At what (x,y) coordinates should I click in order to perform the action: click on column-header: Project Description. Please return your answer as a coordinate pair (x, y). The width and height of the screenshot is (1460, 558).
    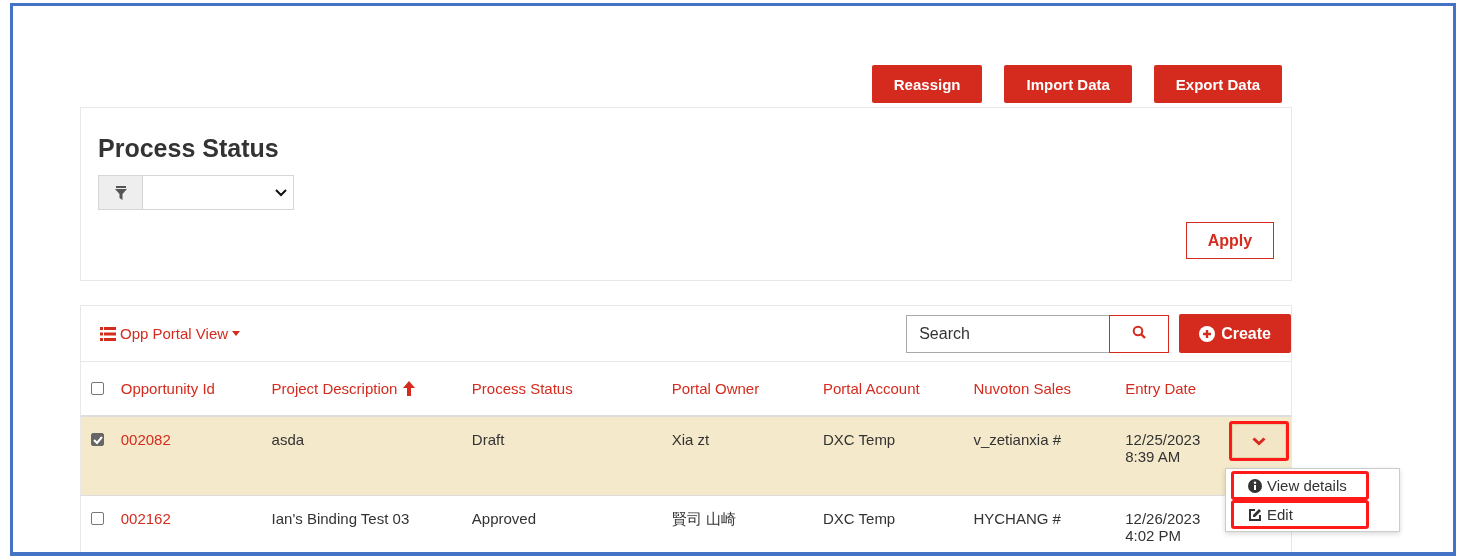
    Looking at the image, I should click on (334, 388).